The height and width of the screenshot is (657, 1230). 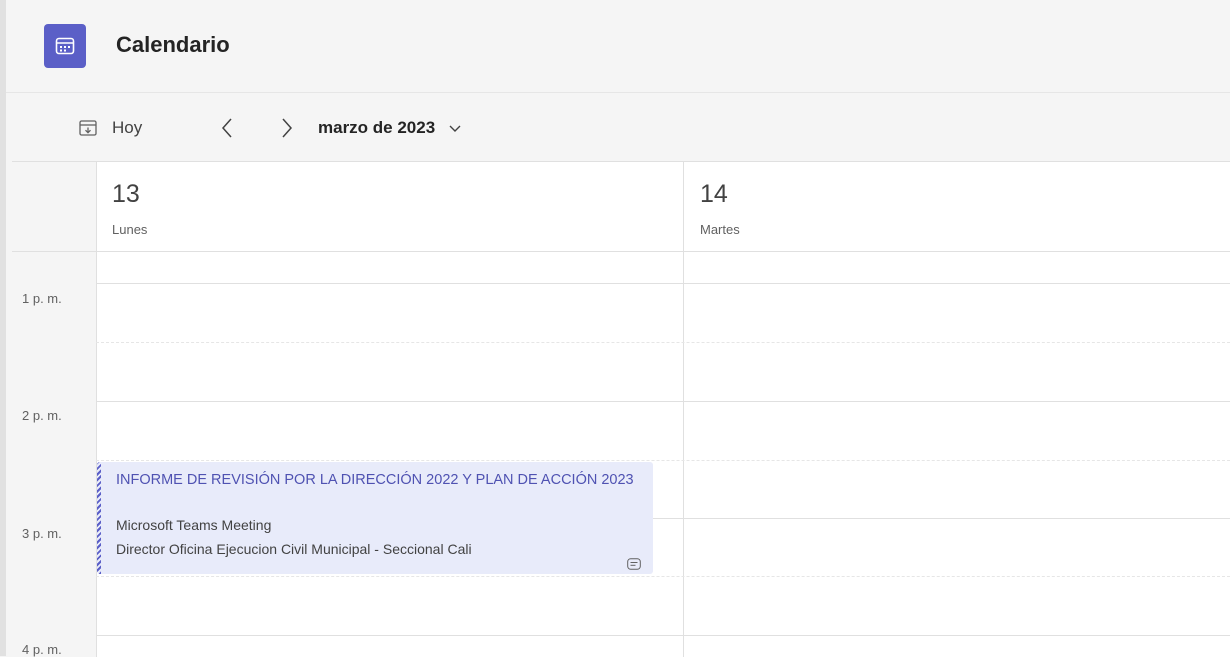 I want to click on today-button: Hoy, so click(x=110, y=128).